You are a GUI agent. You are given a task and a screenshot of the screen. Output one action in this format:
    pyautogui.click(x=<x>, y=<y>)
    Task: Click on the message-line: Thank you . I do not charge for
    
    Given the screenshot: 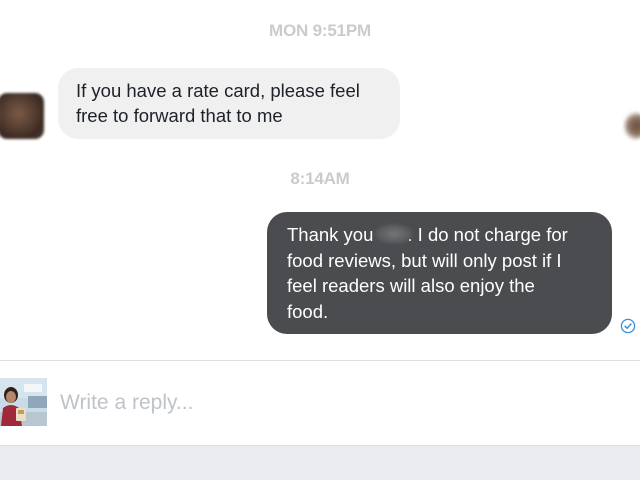 What is the action you would take?
    pyautogui.click(x=439, y=235)
    